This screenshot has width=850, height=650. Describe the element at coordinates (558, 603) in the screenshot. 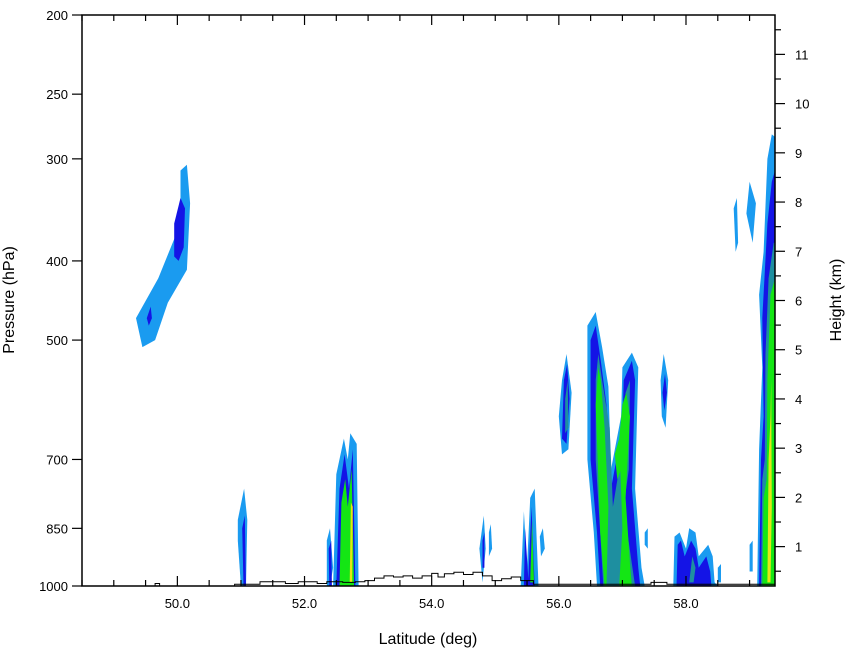

I see `x-tick-label: 56.0` at that location.